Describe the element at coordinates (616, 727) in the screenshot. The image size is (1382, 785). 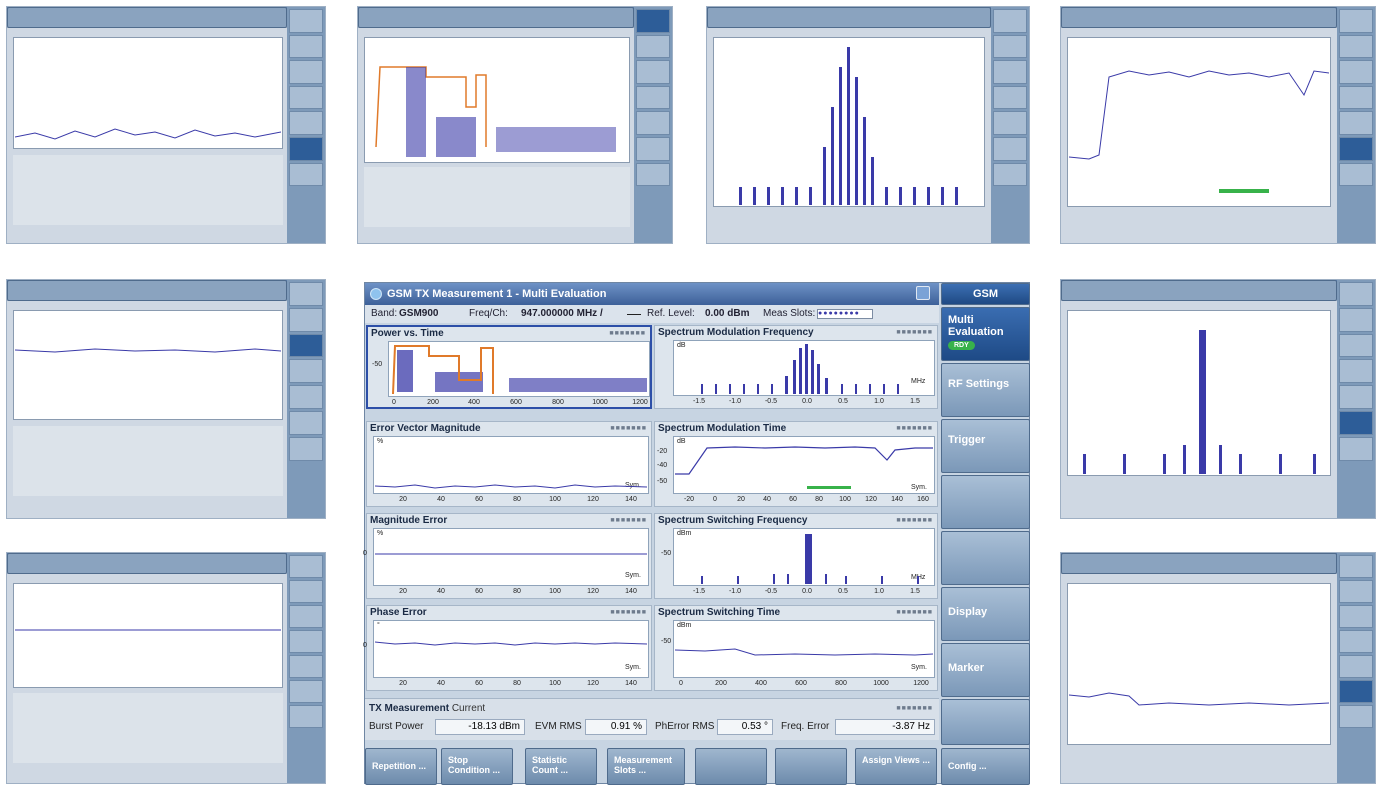
I see `evm-rms-value: 0.91 %` at that location.